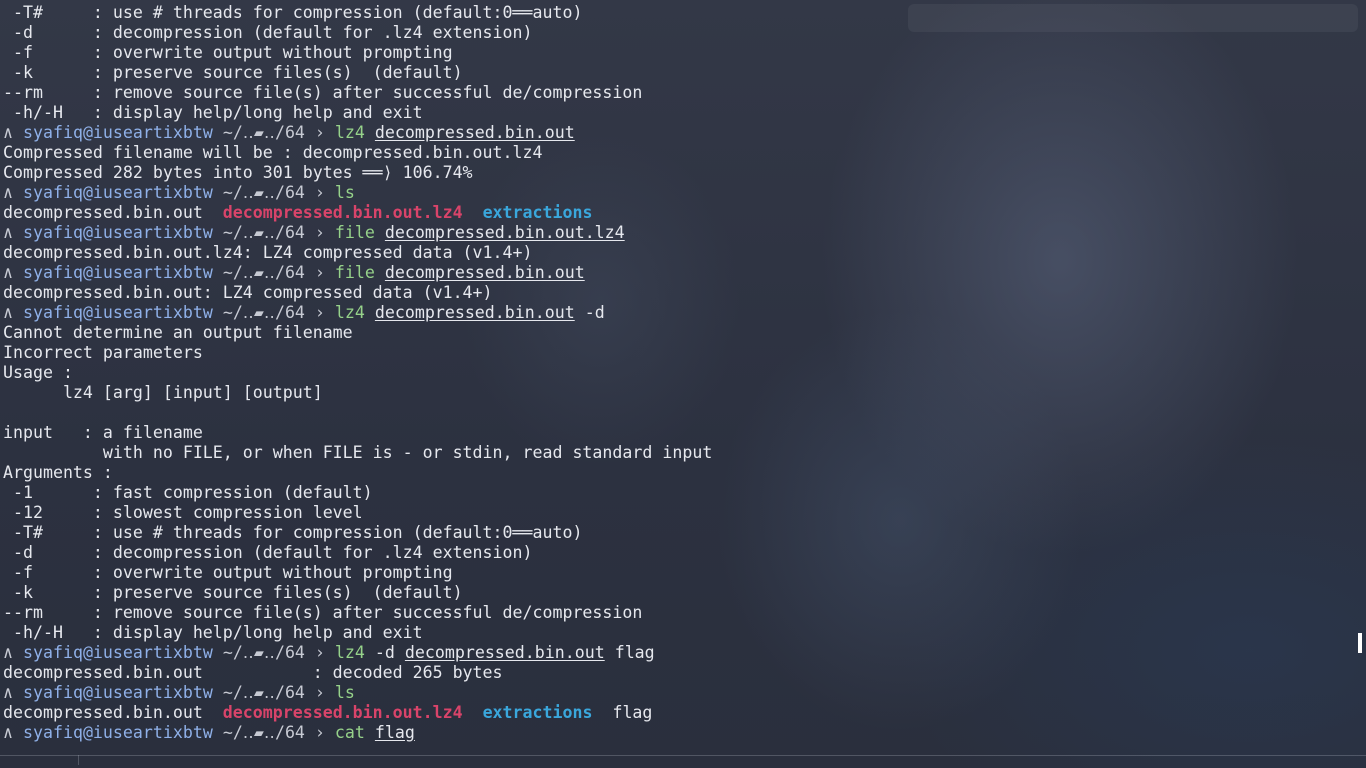 Image resolution: width=1366 pixels, height=768 pixels. I want to click on output-line: -12 : slowest compression level, so click(183, 512).